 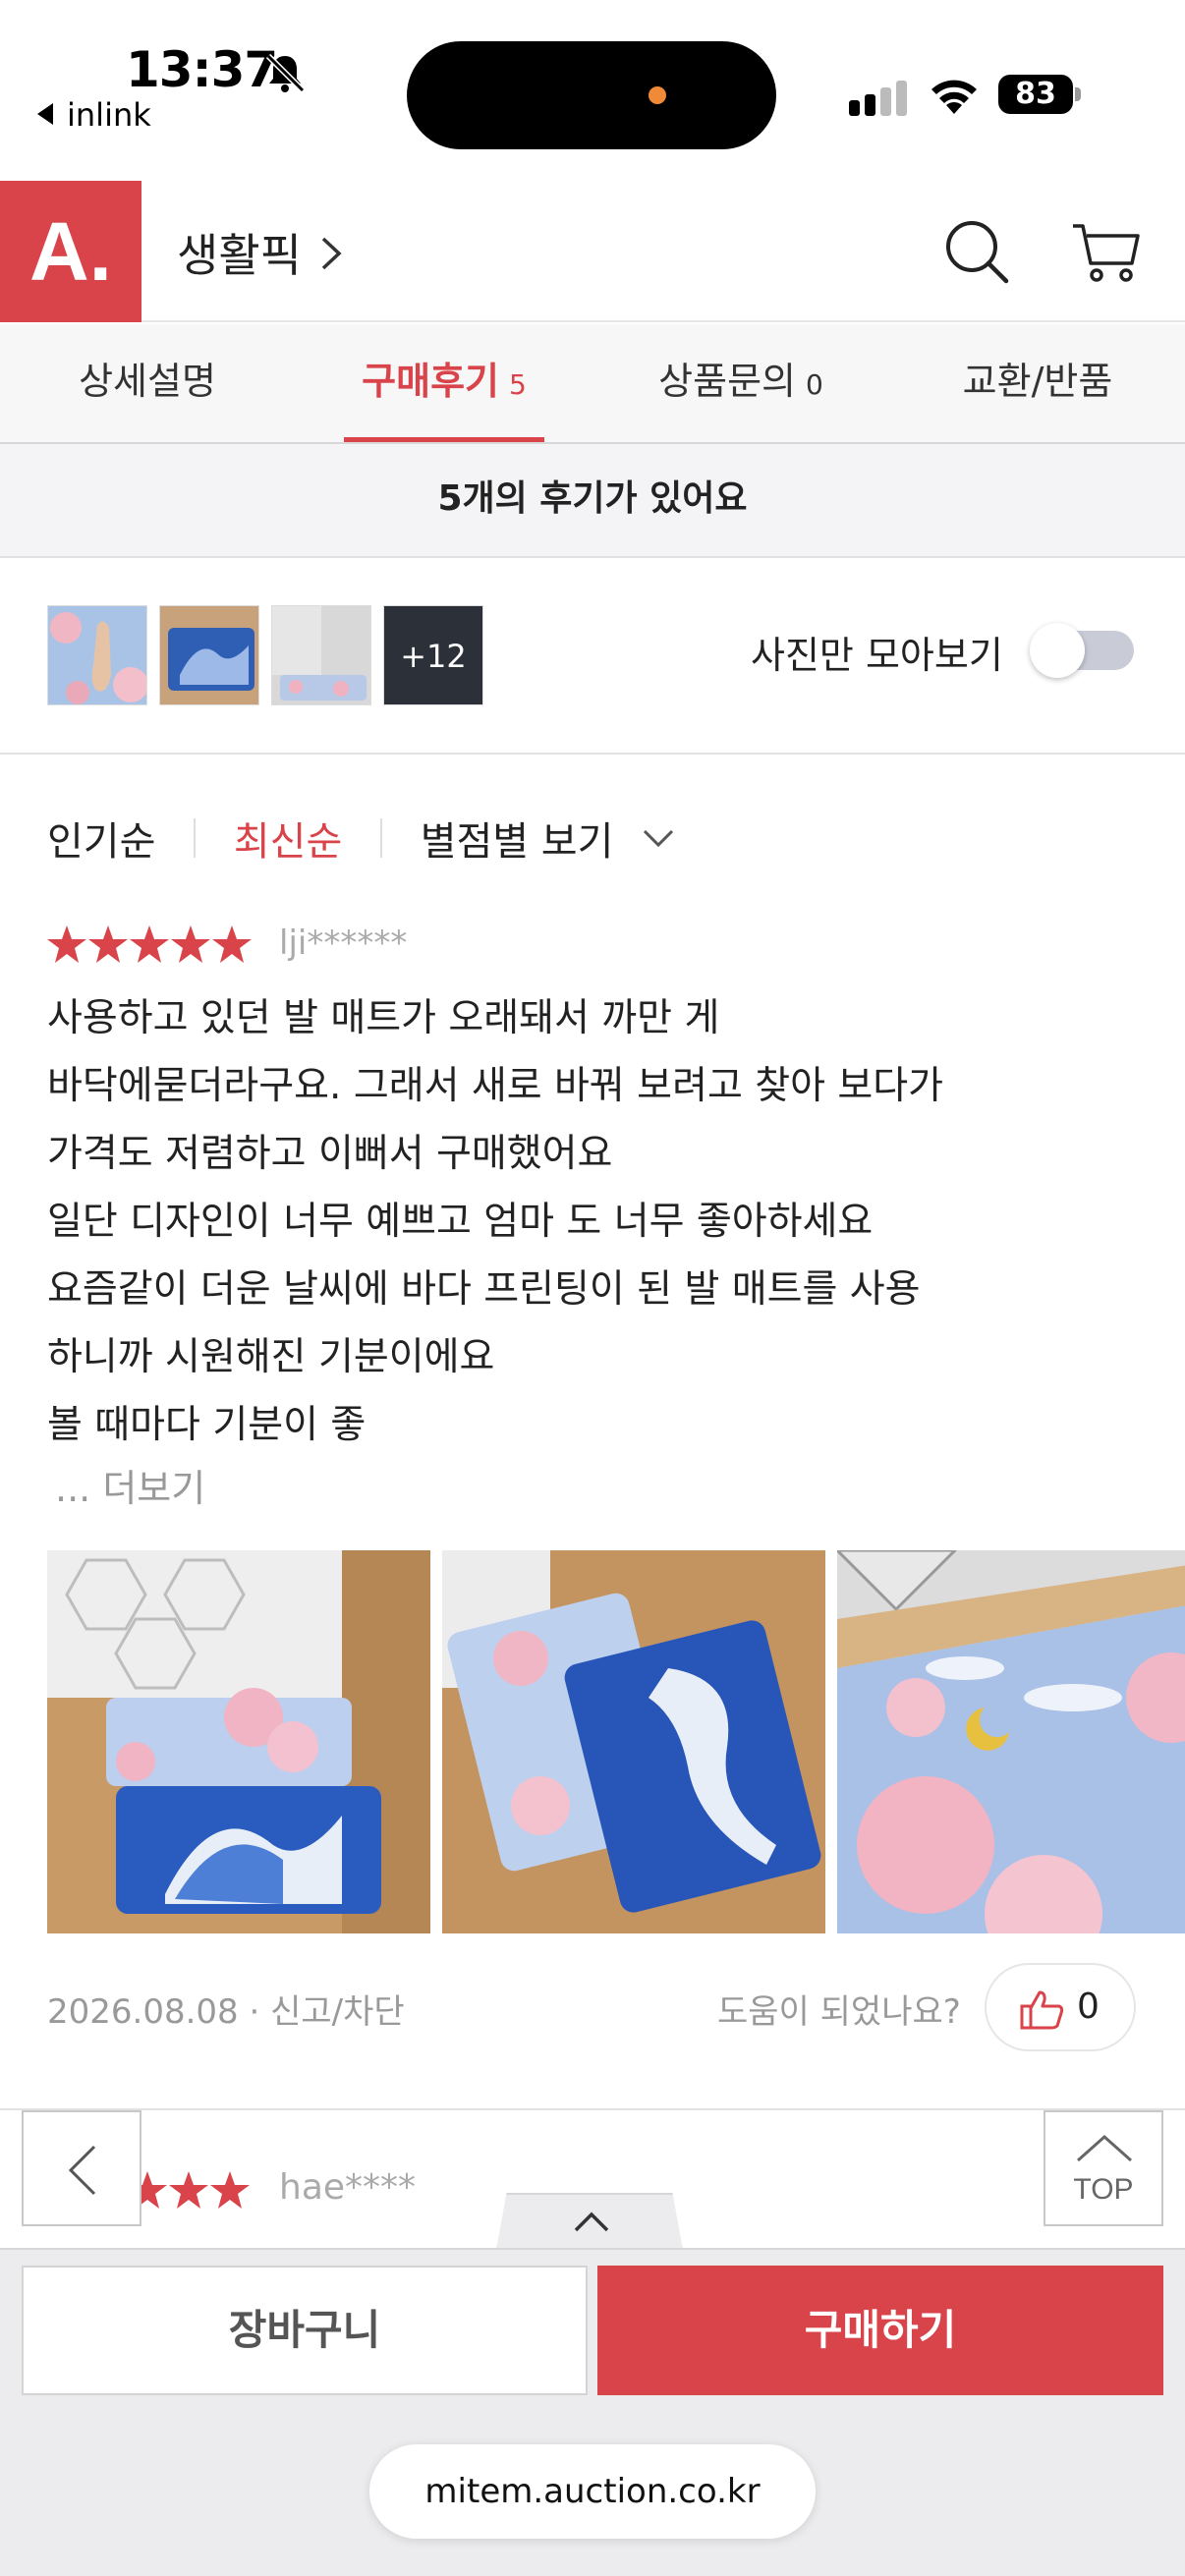 What do you see at coordinates (286, 73) in the screenshot?
I see `muted-bell-icon` at bounding box center [286, 73].